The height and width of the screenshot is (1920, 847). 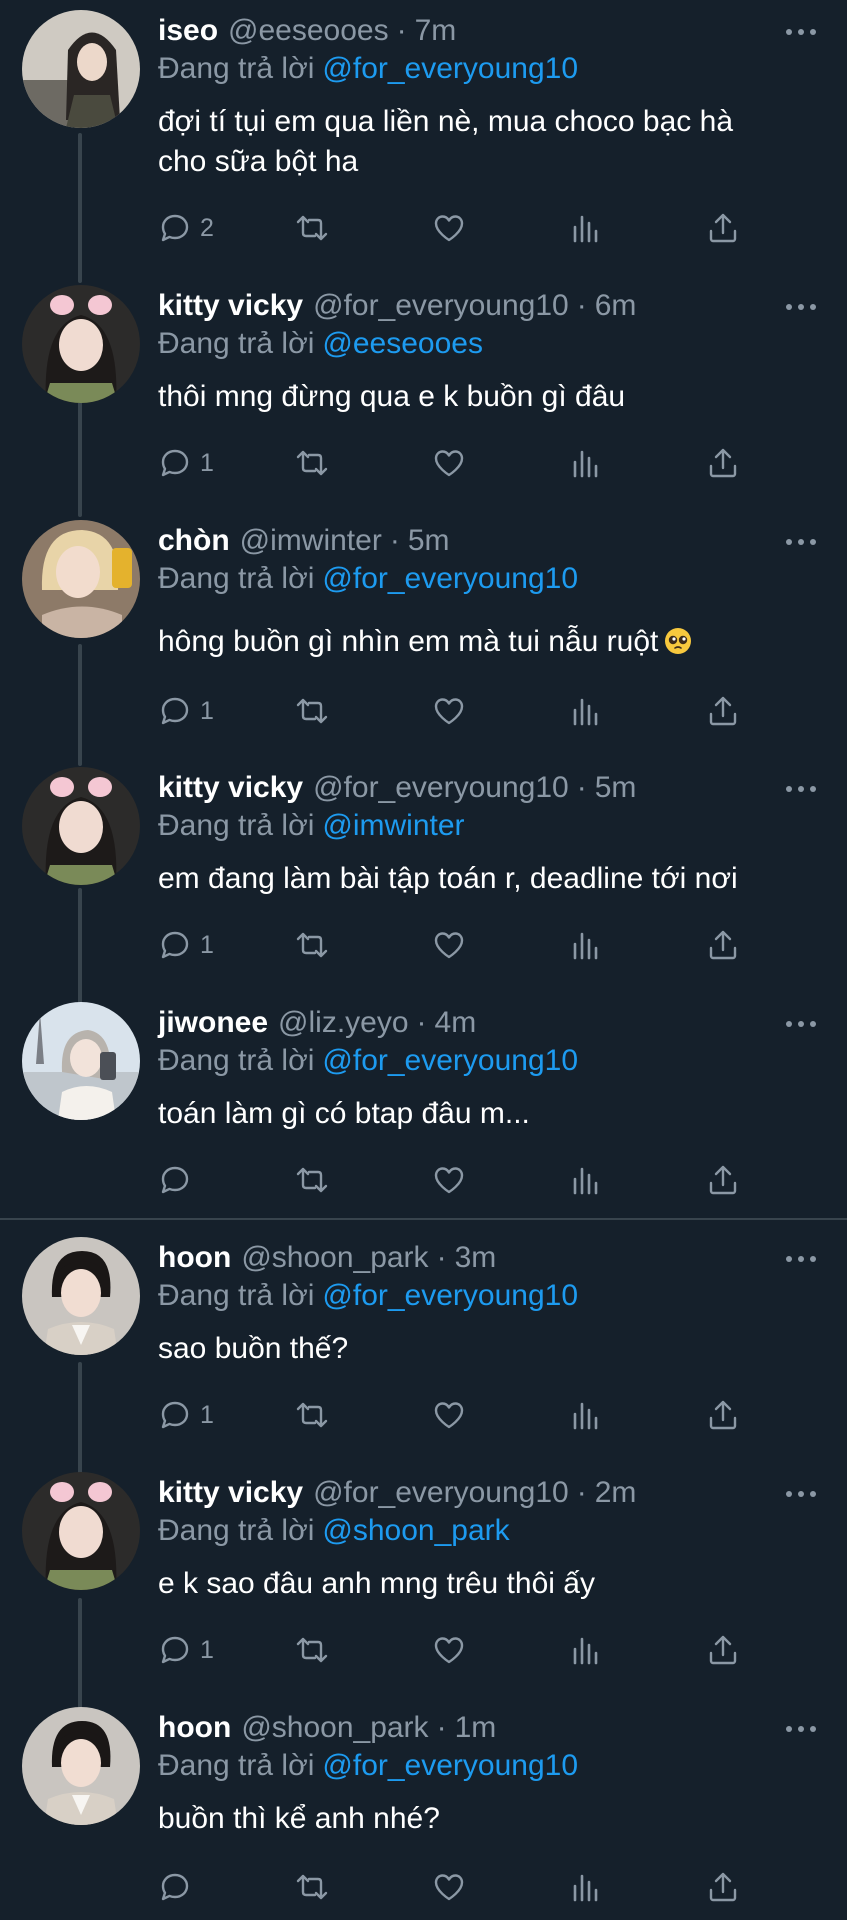 I want to click on author-handle: @imwinter, so click(x=311, y=541).